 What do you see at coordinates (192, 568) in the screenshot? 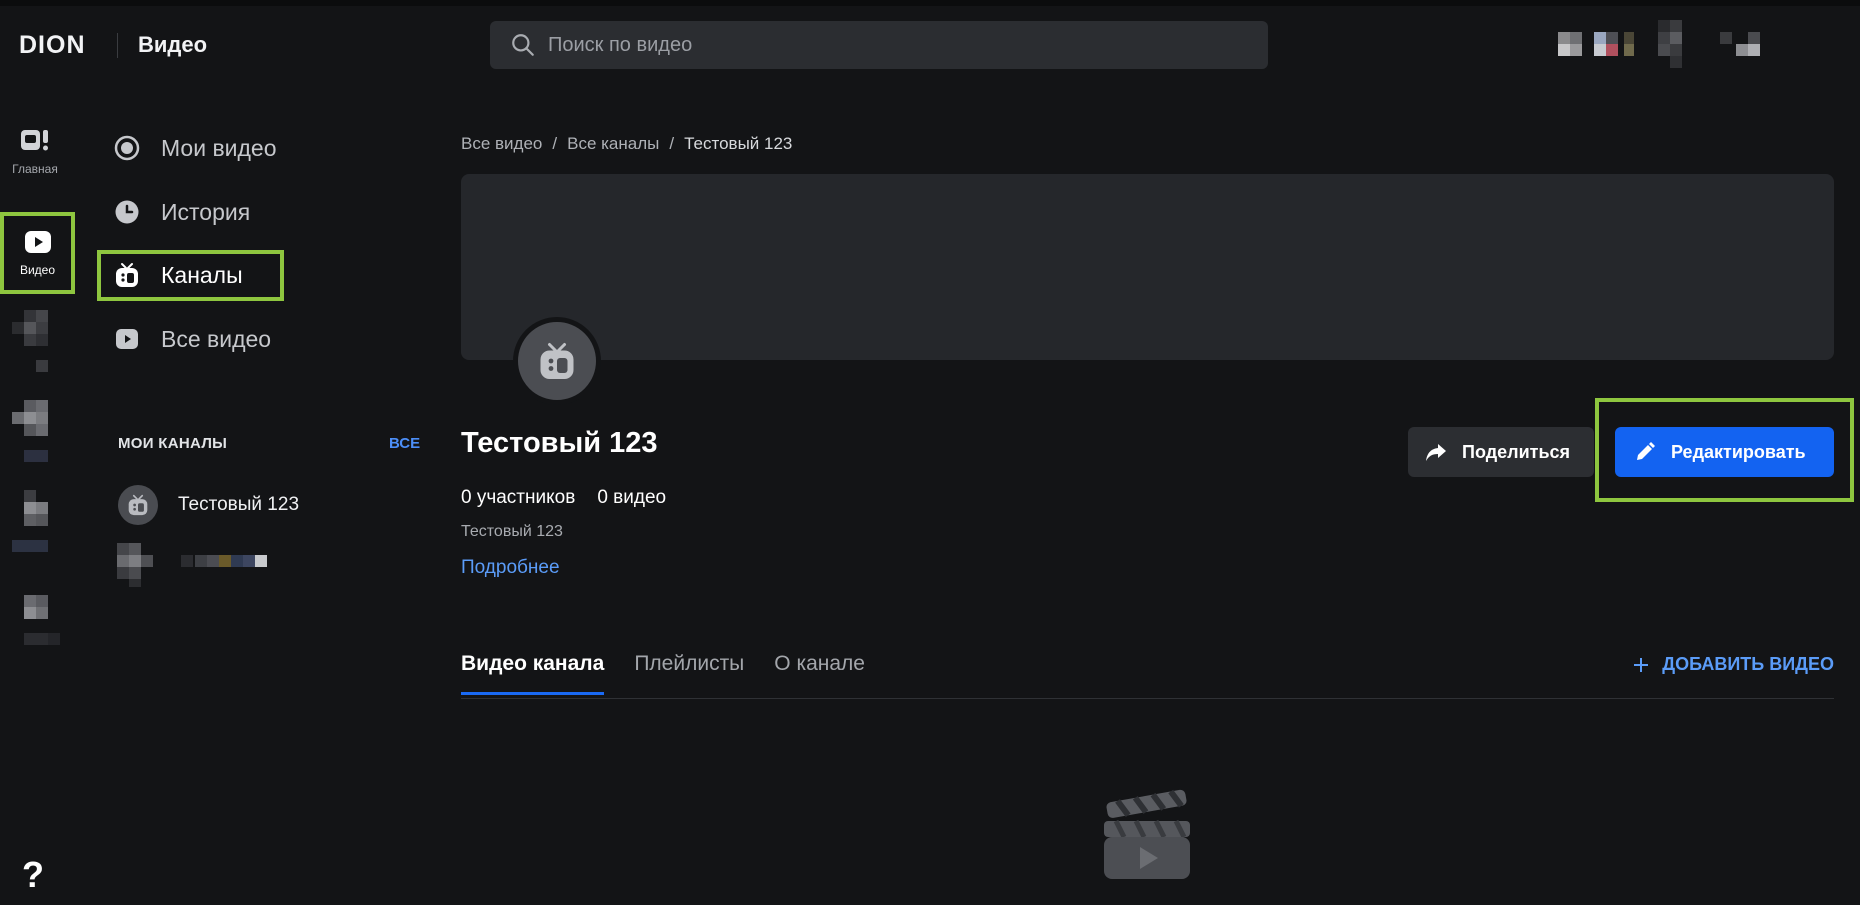
I see `my-channel-item-blurred` at bounding box center [192, 568].